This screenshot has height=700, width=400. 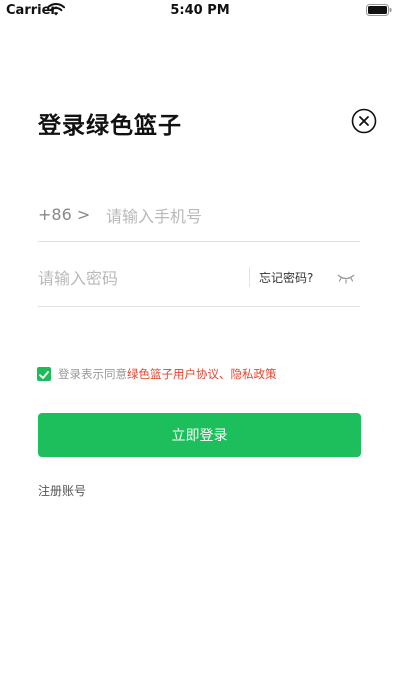 I want to click on battery-icon, so click(x=379, y=10).